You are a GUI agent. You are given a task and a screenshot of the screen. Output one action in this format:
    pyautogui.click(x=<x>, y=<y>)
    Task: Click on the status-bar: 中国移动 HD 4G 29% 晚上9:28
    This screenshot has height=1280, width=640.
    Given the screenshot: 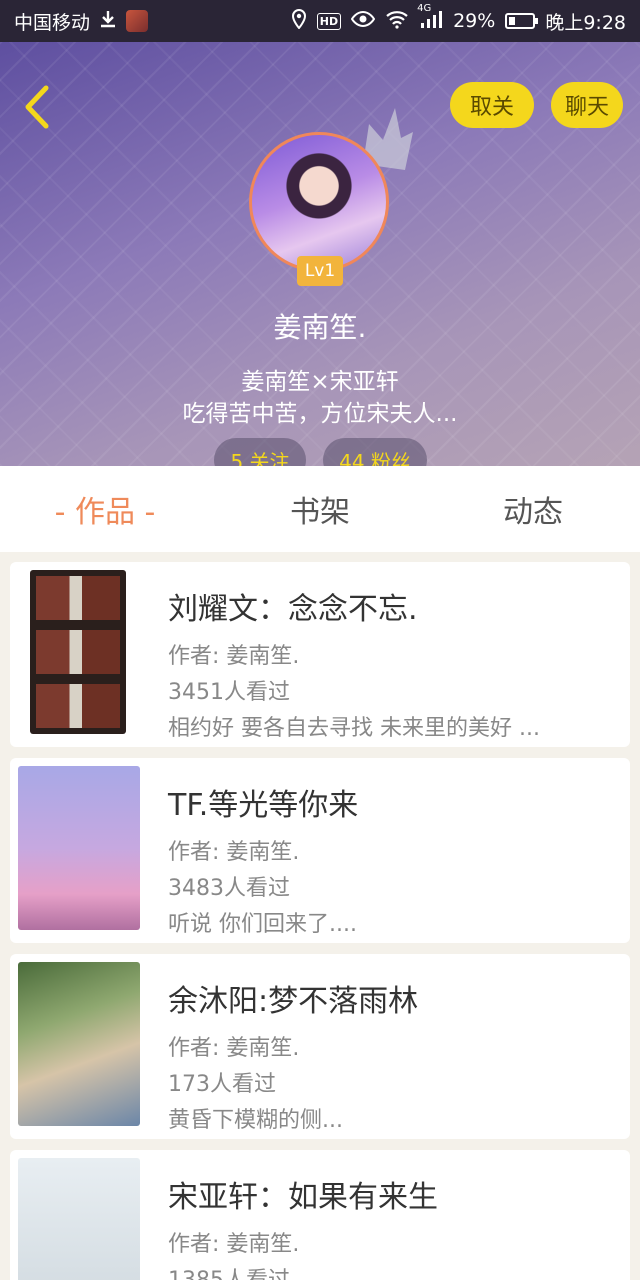 What is the action you would take?
    pyautogui.click(x=320, y=21)
    